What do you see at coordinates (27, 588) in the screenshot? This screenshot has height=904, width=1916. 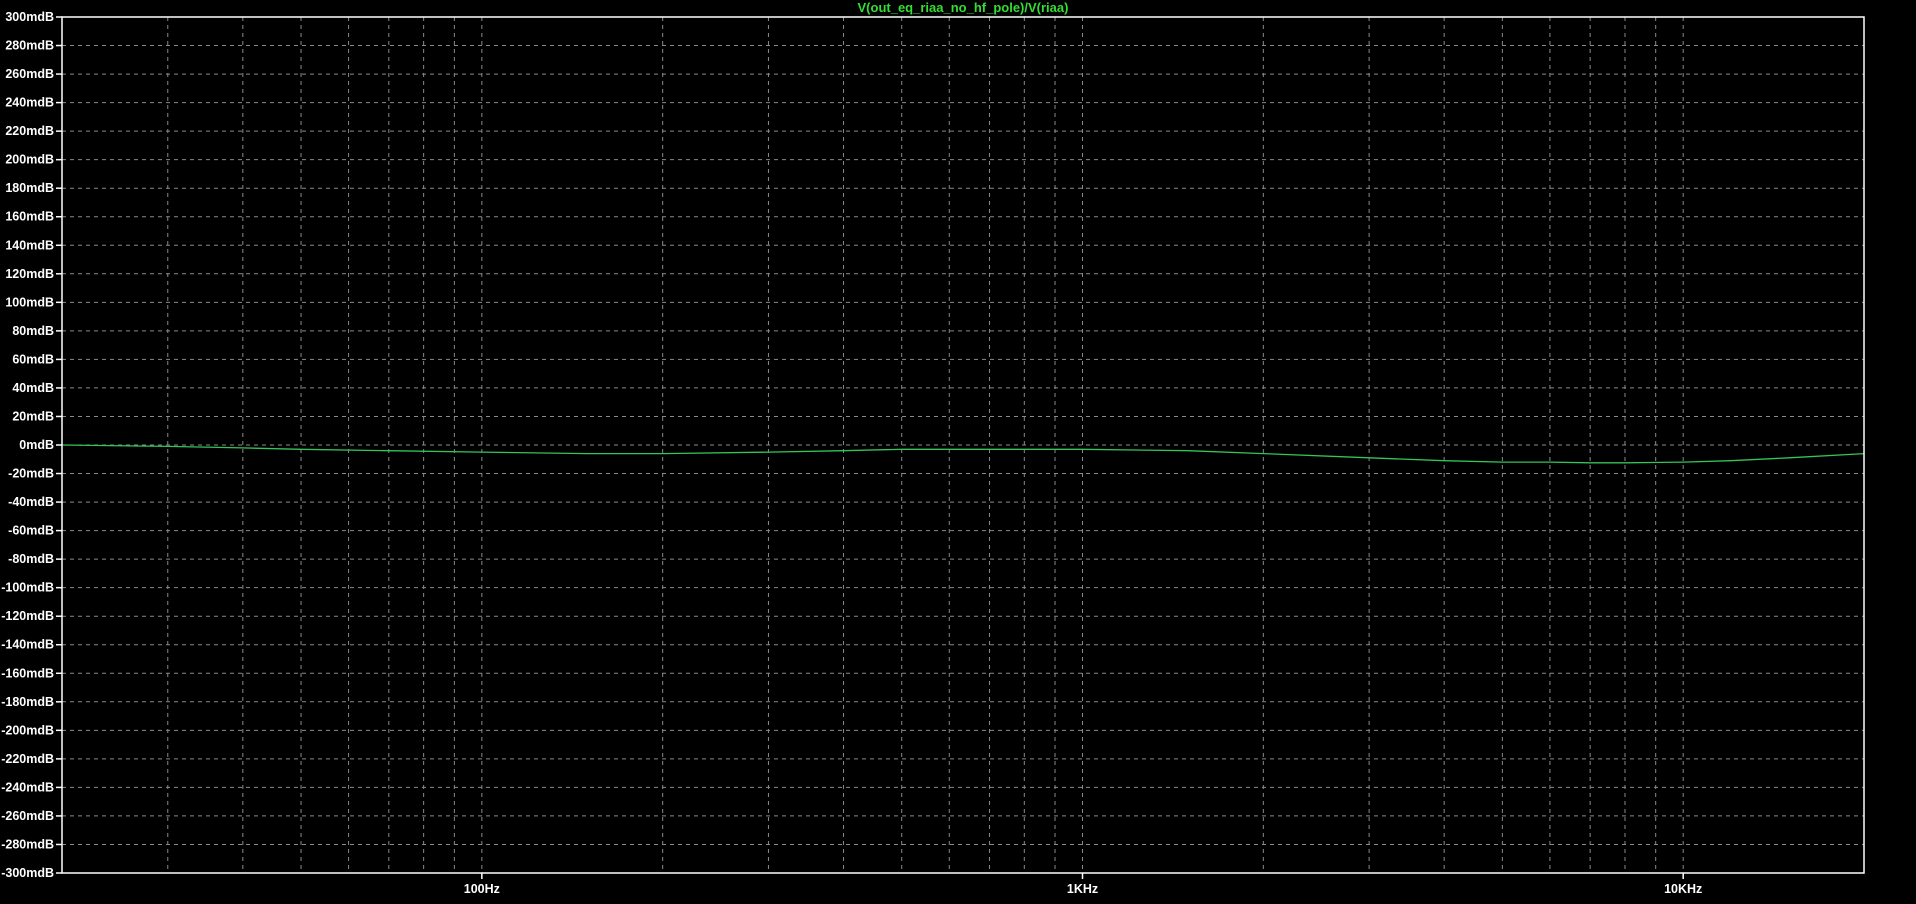 I see `y-tick-label: -100mdB` at bounding box center [27, 588].